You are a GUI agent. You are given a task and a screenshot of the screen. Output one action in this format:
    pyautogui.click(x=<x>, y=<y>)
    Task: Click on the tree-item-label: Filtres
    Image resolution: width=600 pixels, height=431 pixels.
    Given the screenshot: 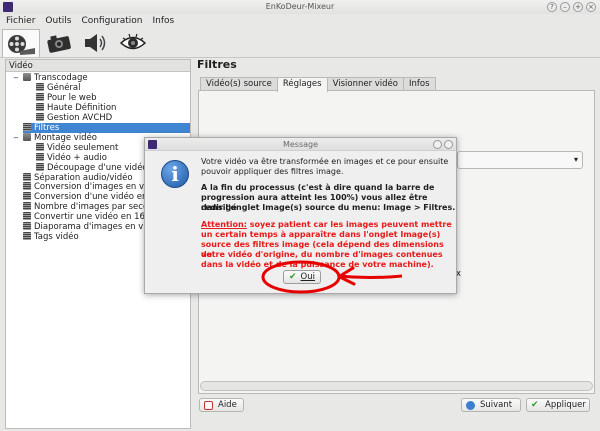 What is the action you would take?
    pyautogui.click(x=47, y=127)
    